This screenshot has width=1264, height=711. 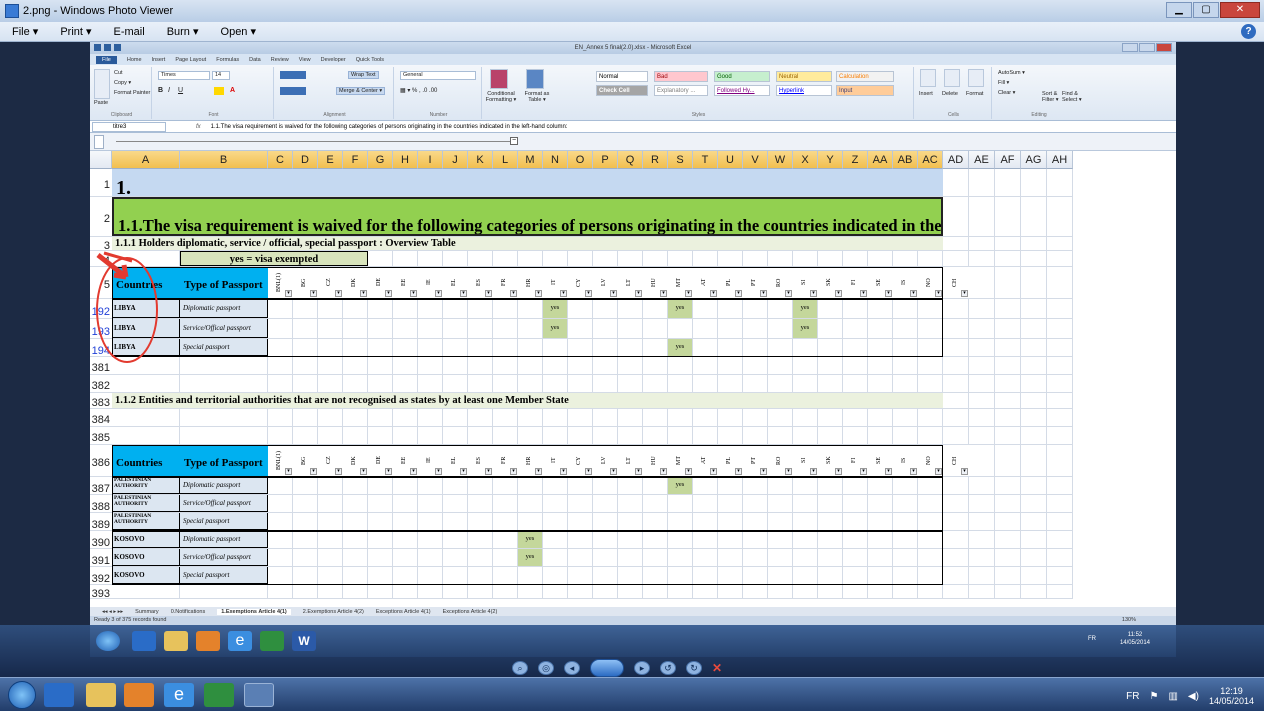 I want to click on taskbar-media-player-icon, so click(x=59, y=695).